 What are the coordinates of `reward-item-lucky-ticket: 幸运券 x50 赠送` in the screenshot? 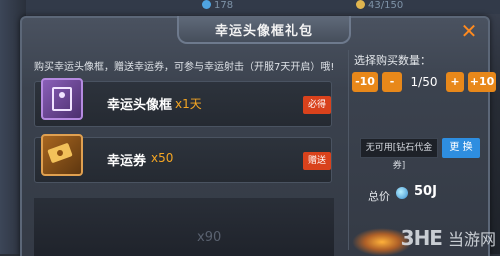 It's located at (183, 158).